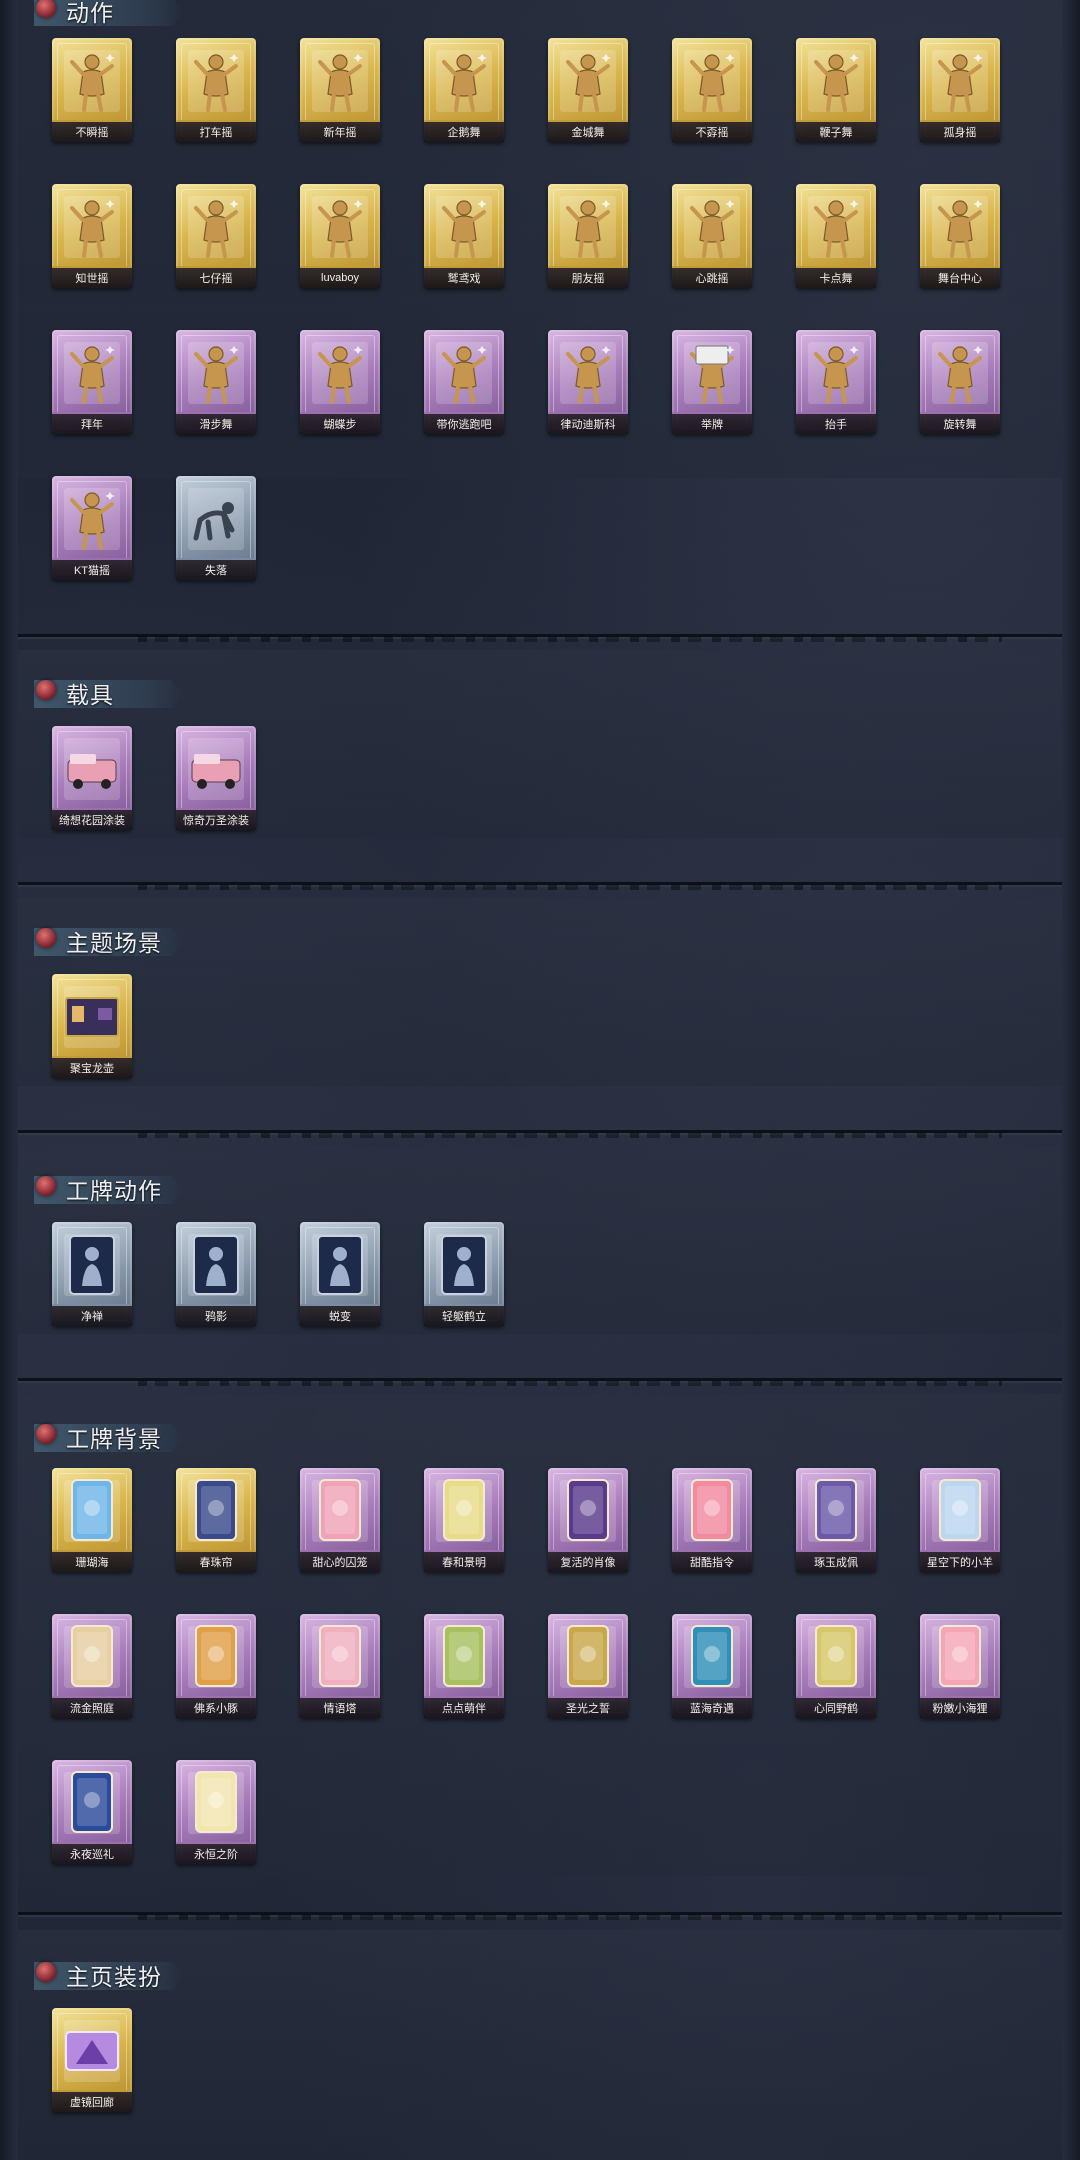 This screenshot has height=2160, width=1080. I want to click on item-card: 滑步舞, so click(216, 382).